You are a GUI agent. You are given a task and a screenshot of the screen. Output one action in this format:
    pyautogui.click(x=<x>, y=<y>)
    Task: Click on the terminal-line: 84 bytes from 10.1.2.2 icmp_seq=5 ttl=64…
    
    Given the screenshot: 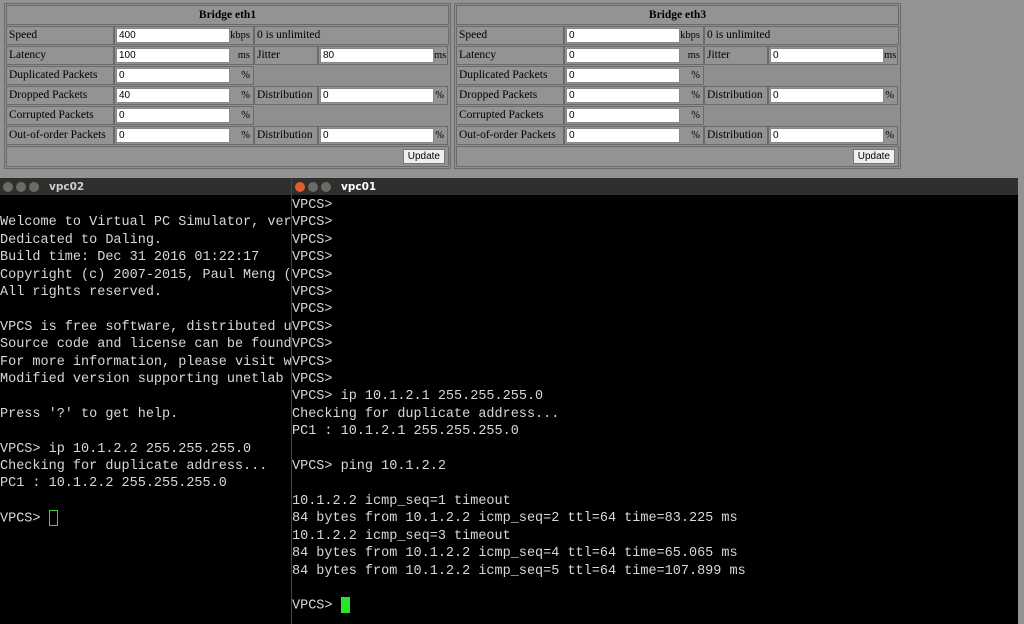 What is the action you would take?
    pyautogui.click(x=519, y=571)
    